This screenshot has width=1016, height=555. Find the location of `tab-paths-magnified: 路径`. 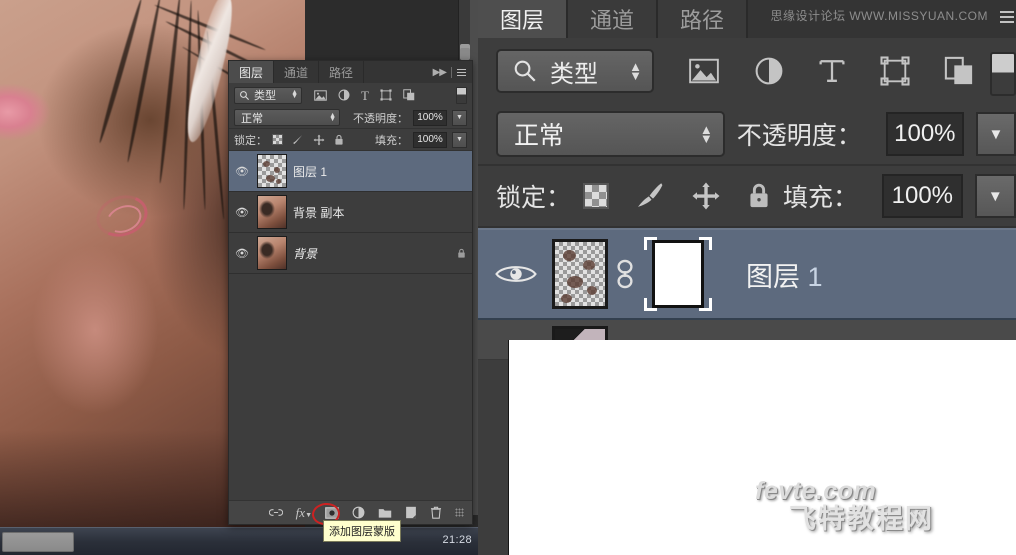

tab-paths-magnified: 路径 is located at coordinates (703, 19).